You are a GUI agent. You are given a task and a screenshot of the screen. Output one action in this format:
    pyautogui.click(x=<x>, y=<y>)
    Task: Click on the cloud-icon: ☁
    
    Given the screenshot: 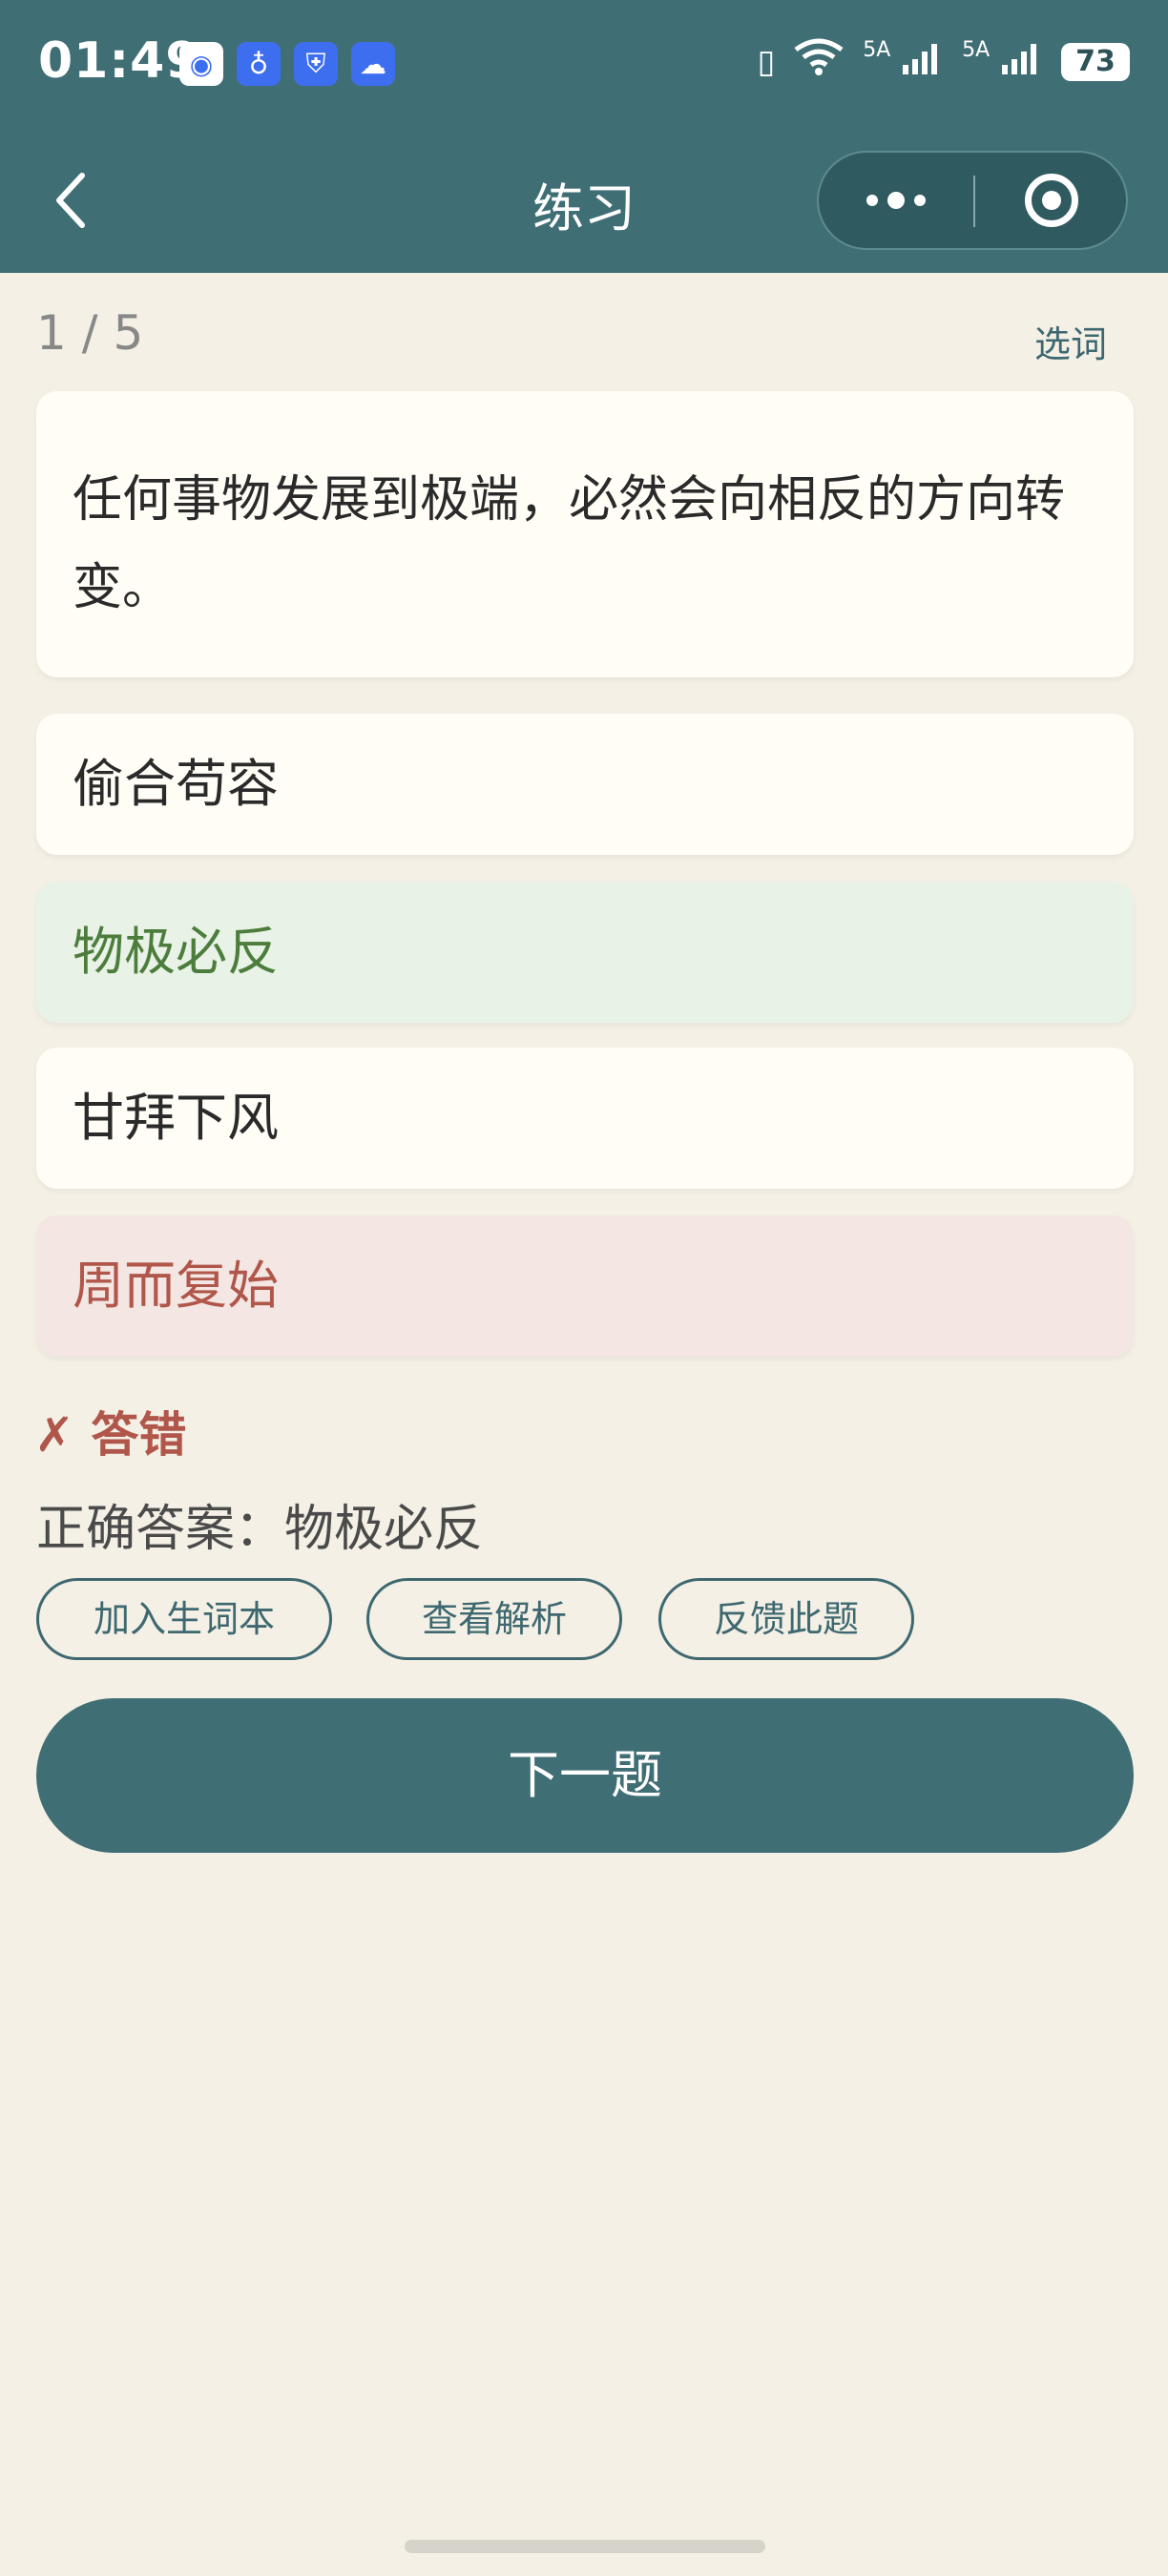 What is the action you would take?
    pyautogui.click(x=373, y=64)
    